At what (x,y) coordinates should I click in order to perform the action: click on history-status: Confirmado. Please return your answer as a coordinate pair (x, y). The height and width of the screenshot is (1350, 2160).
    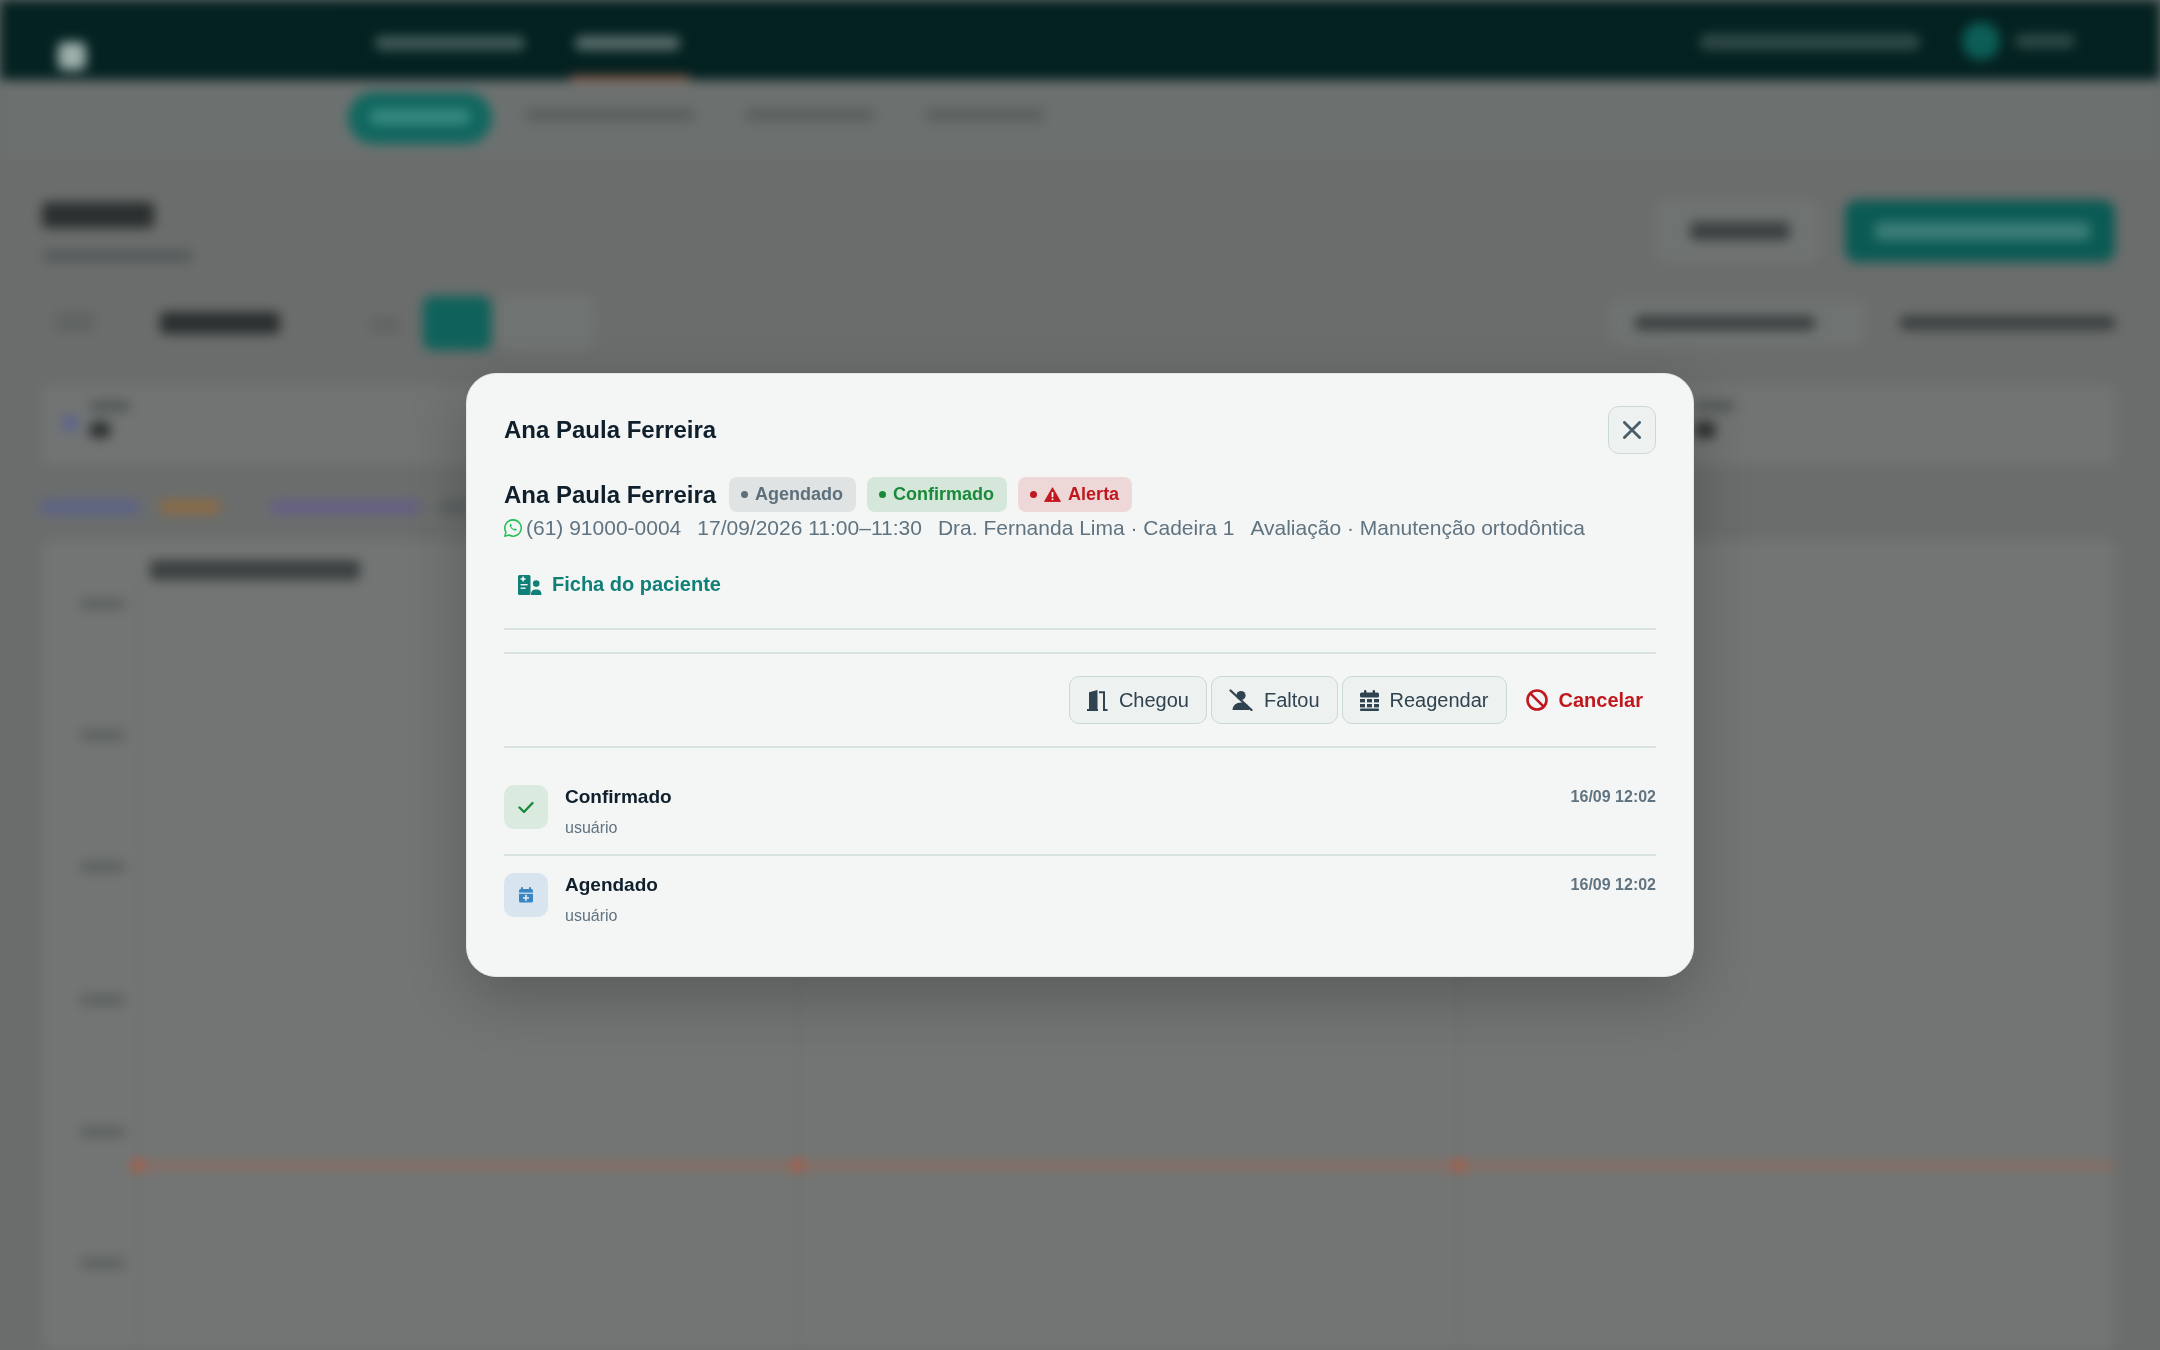
    Looking at the image, I should click on (619, 797).